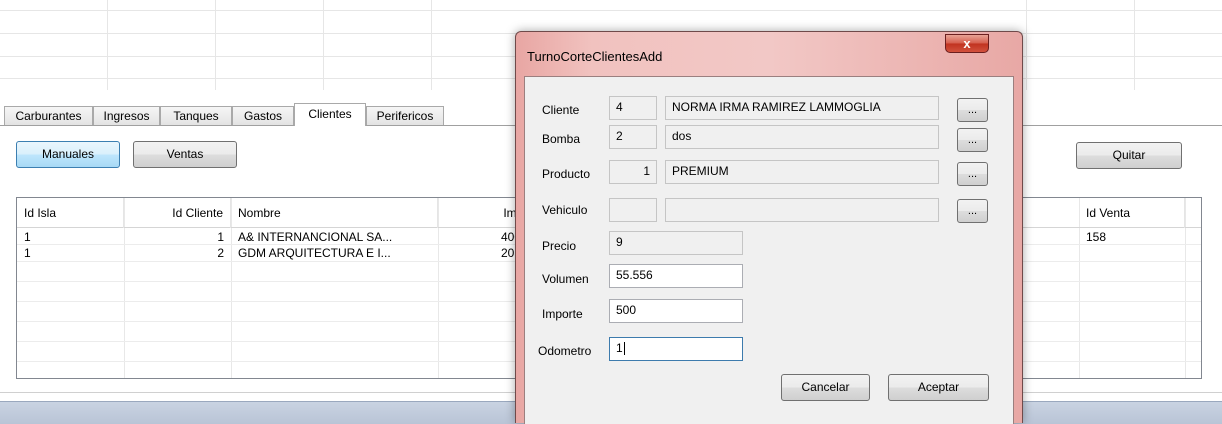  What do you see at coordinates (619, 348) in the screenshot?
I see `odometro-value: 1` at bounding box center [619, 348].